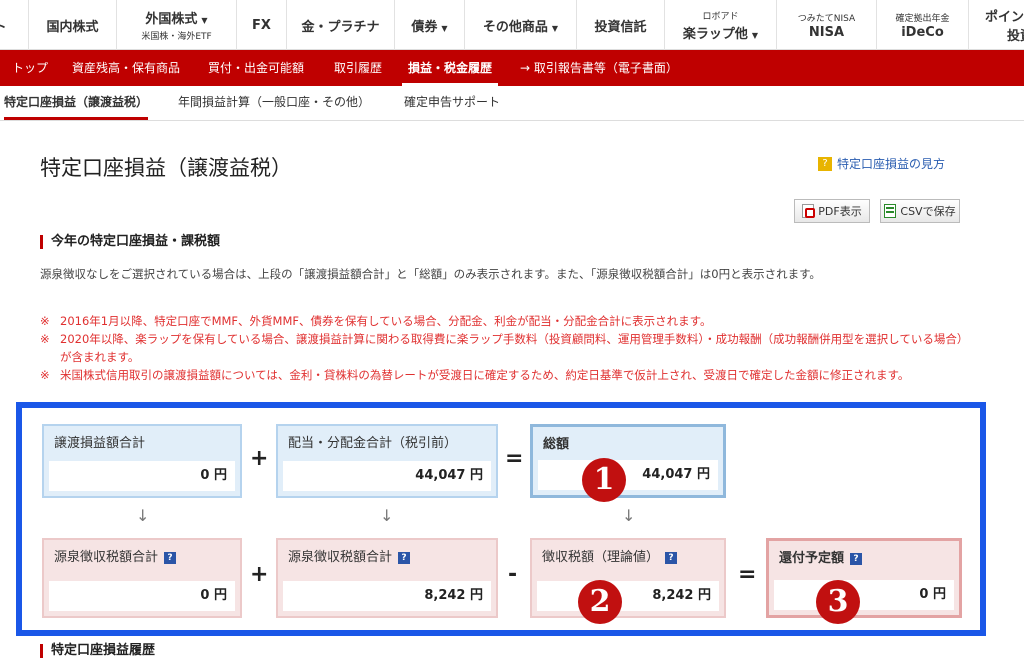  What do you see at coordinates (1004, 17) in the screenshot?
I see `nav-label: ポイン` at bounding box center [1004, 17].